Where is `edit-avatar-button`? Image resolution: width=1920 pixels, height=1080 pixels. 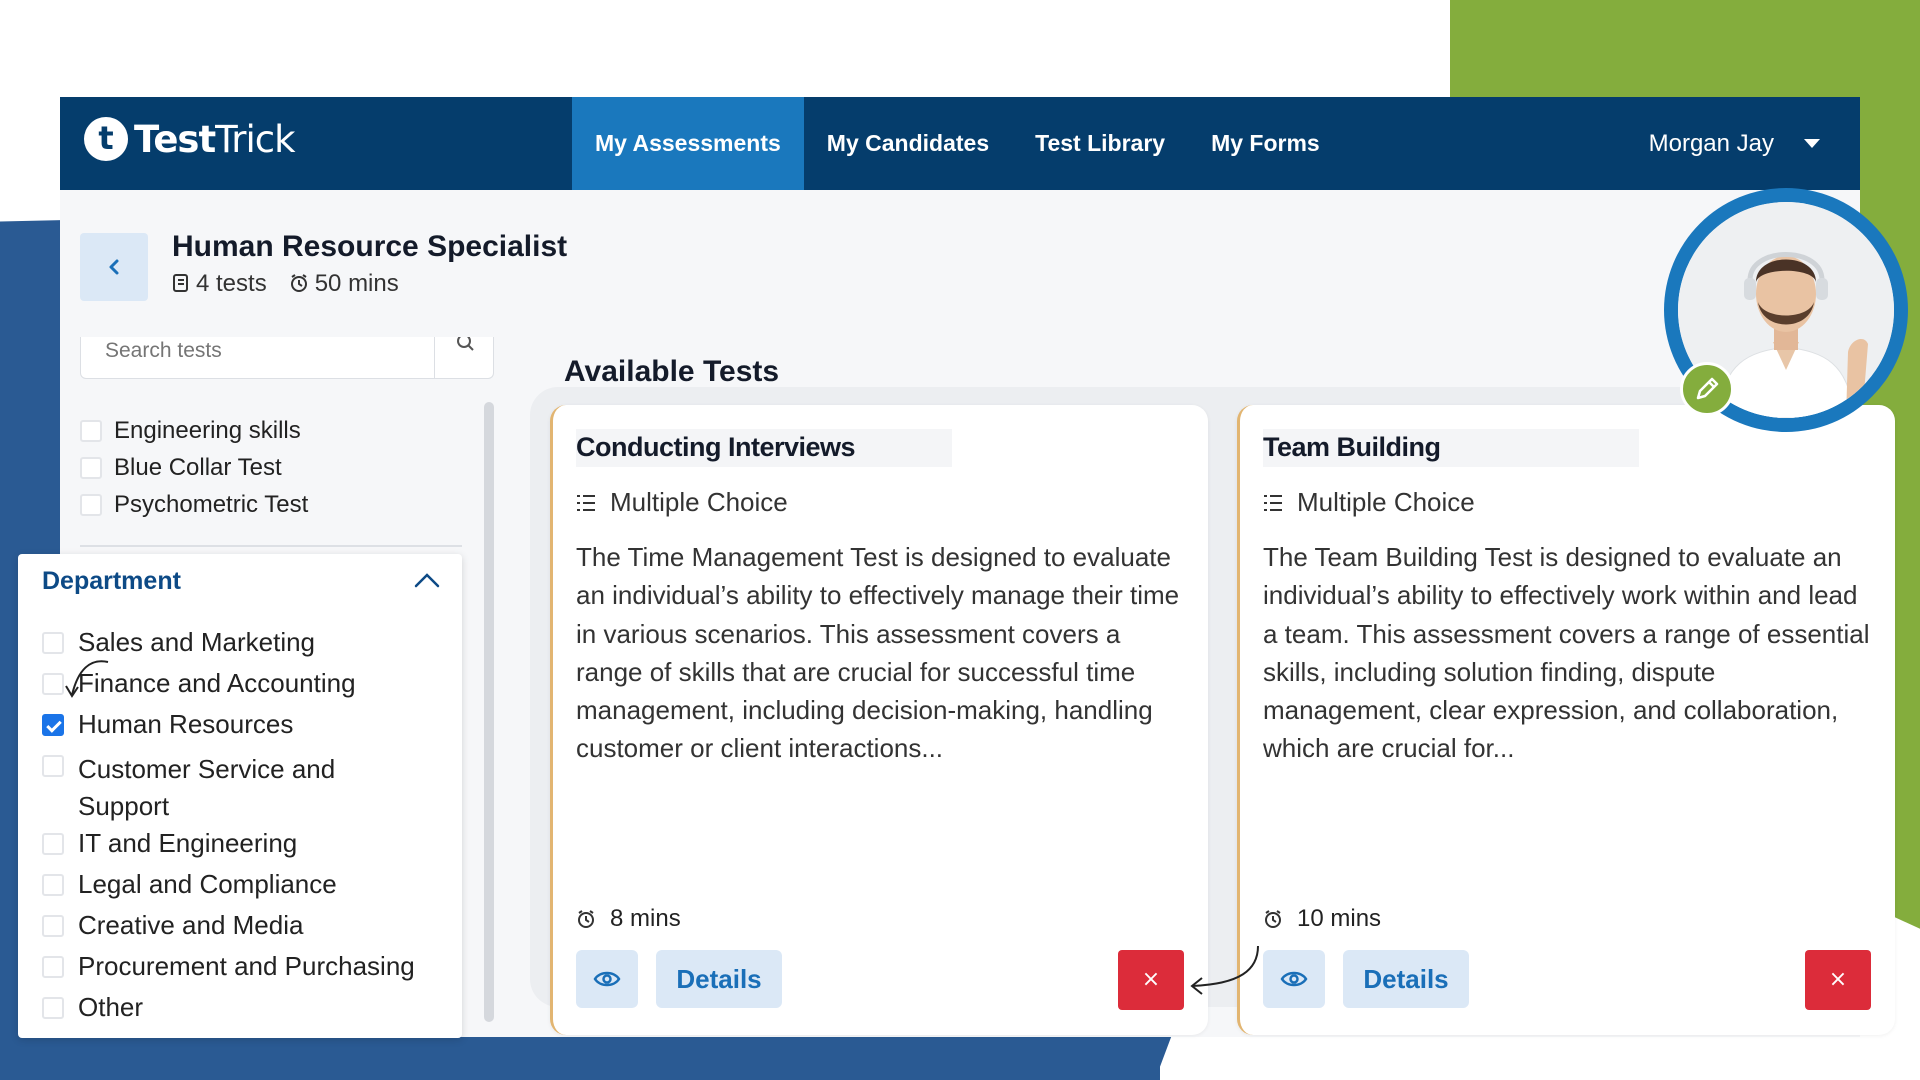
edit-avatar-button is located at coordinates (1707, 389).